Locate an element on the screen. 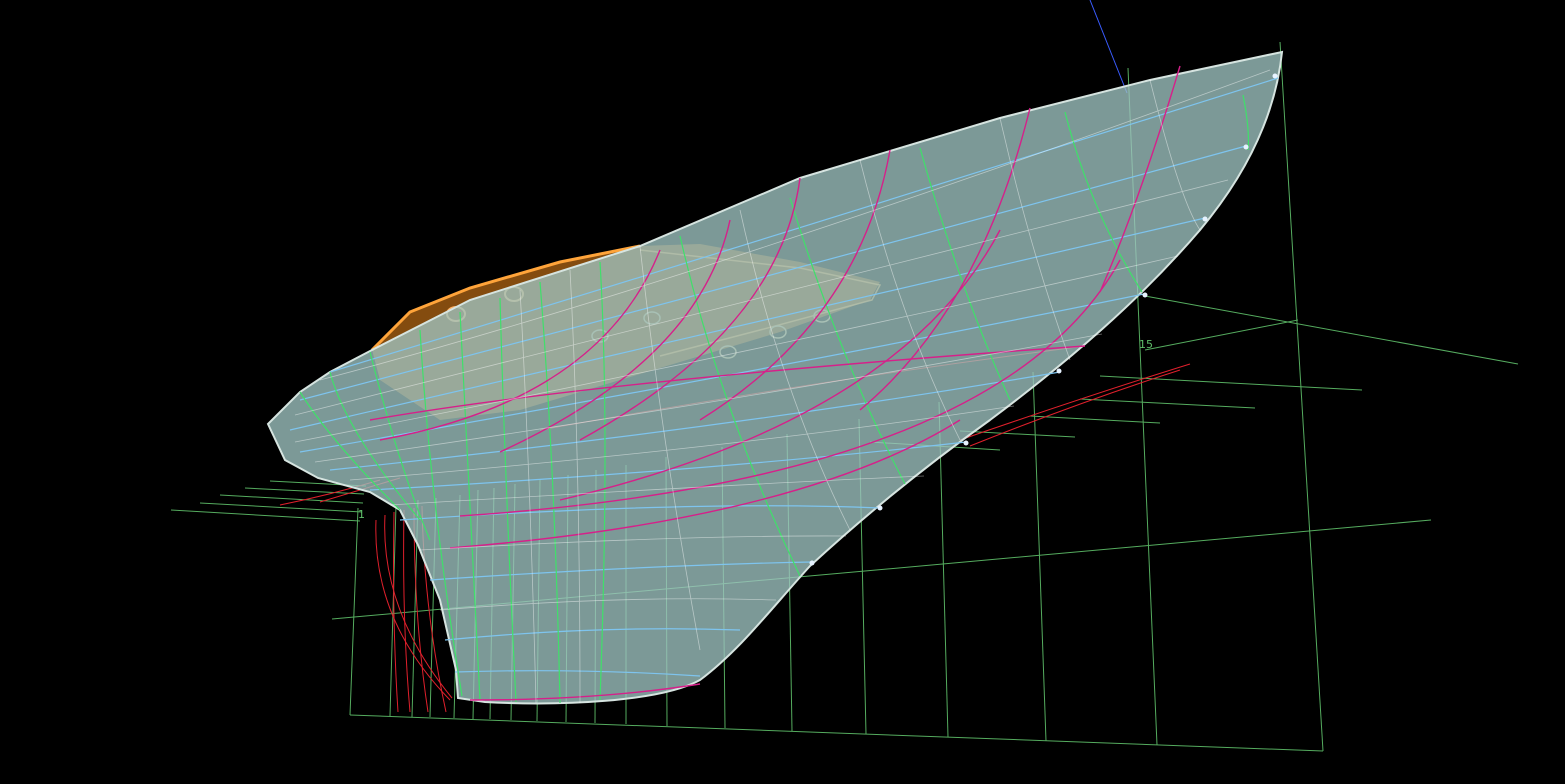 The height and width of the screenshot is (784, 1565). z-axis-line is located at coordinates (1108, 47).